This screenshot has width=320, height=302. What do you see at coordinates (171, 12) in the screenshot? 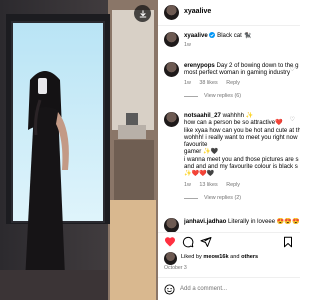
I see `author-avatar` at bounding box center [171, 12].